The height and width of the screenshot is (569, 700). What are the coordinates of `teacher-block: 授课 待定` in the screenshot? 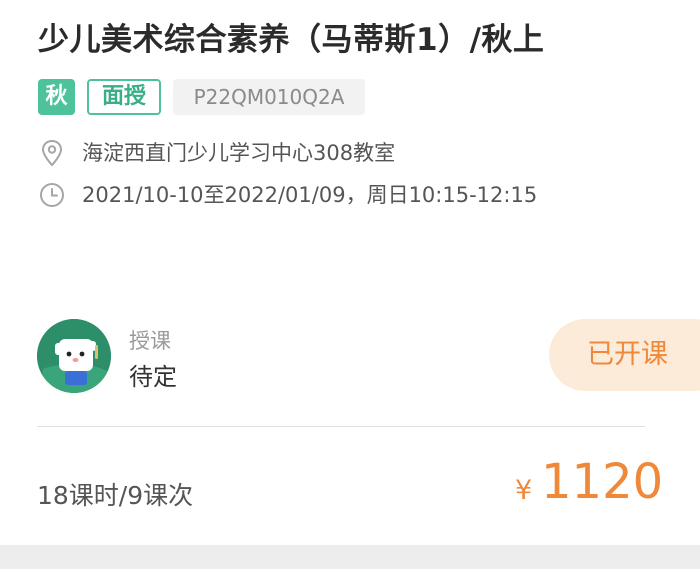 It's located at (187, 356).